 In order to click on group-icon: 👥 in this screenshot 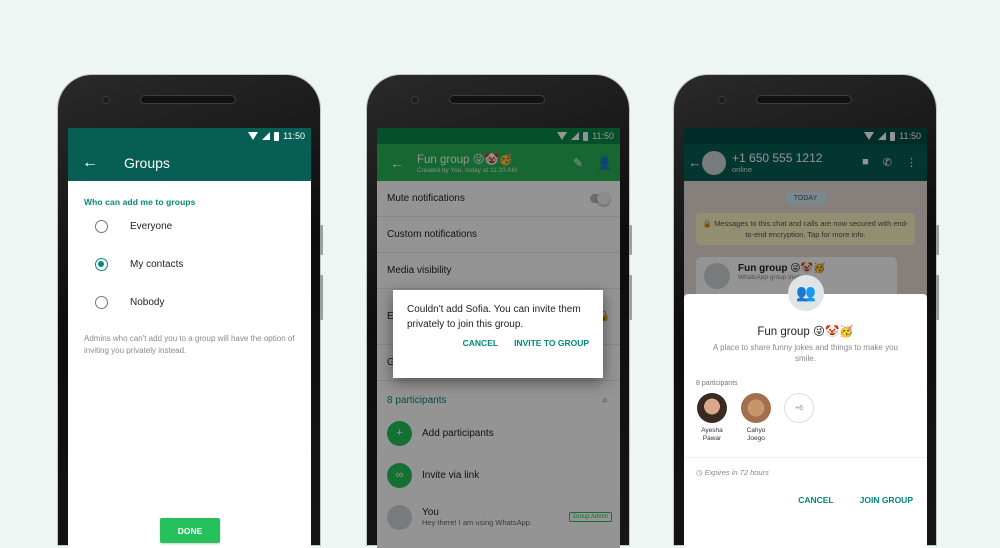, I will do `click(806, 293)`.